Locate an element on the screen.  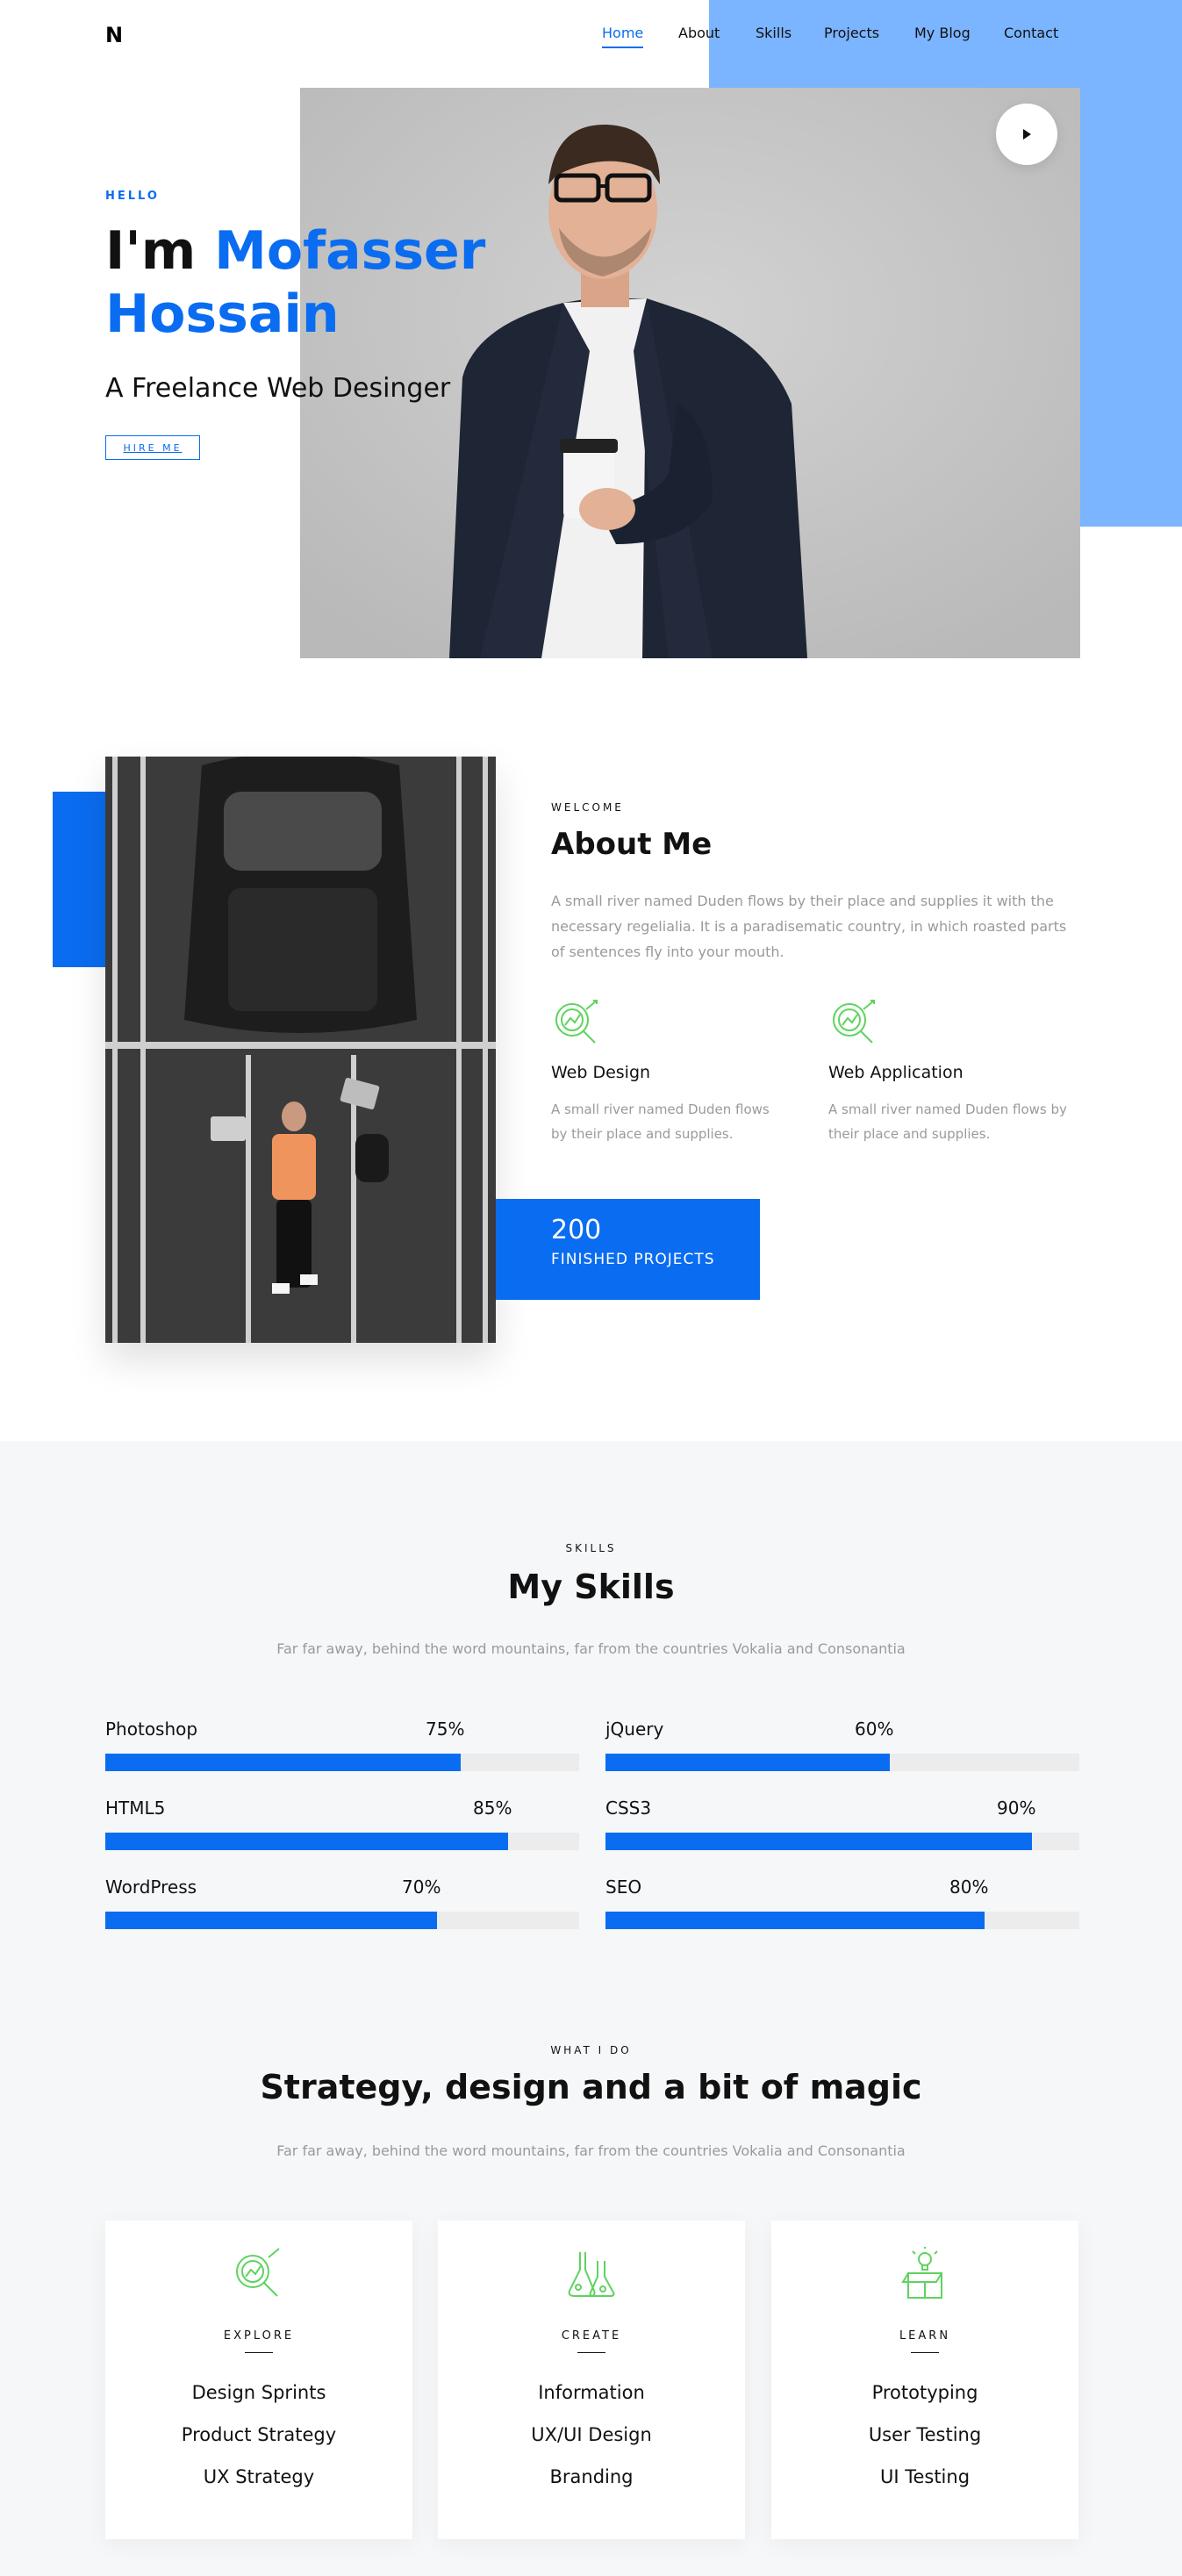
skill-label: Photoshop is located at coordinates (151, 1730).